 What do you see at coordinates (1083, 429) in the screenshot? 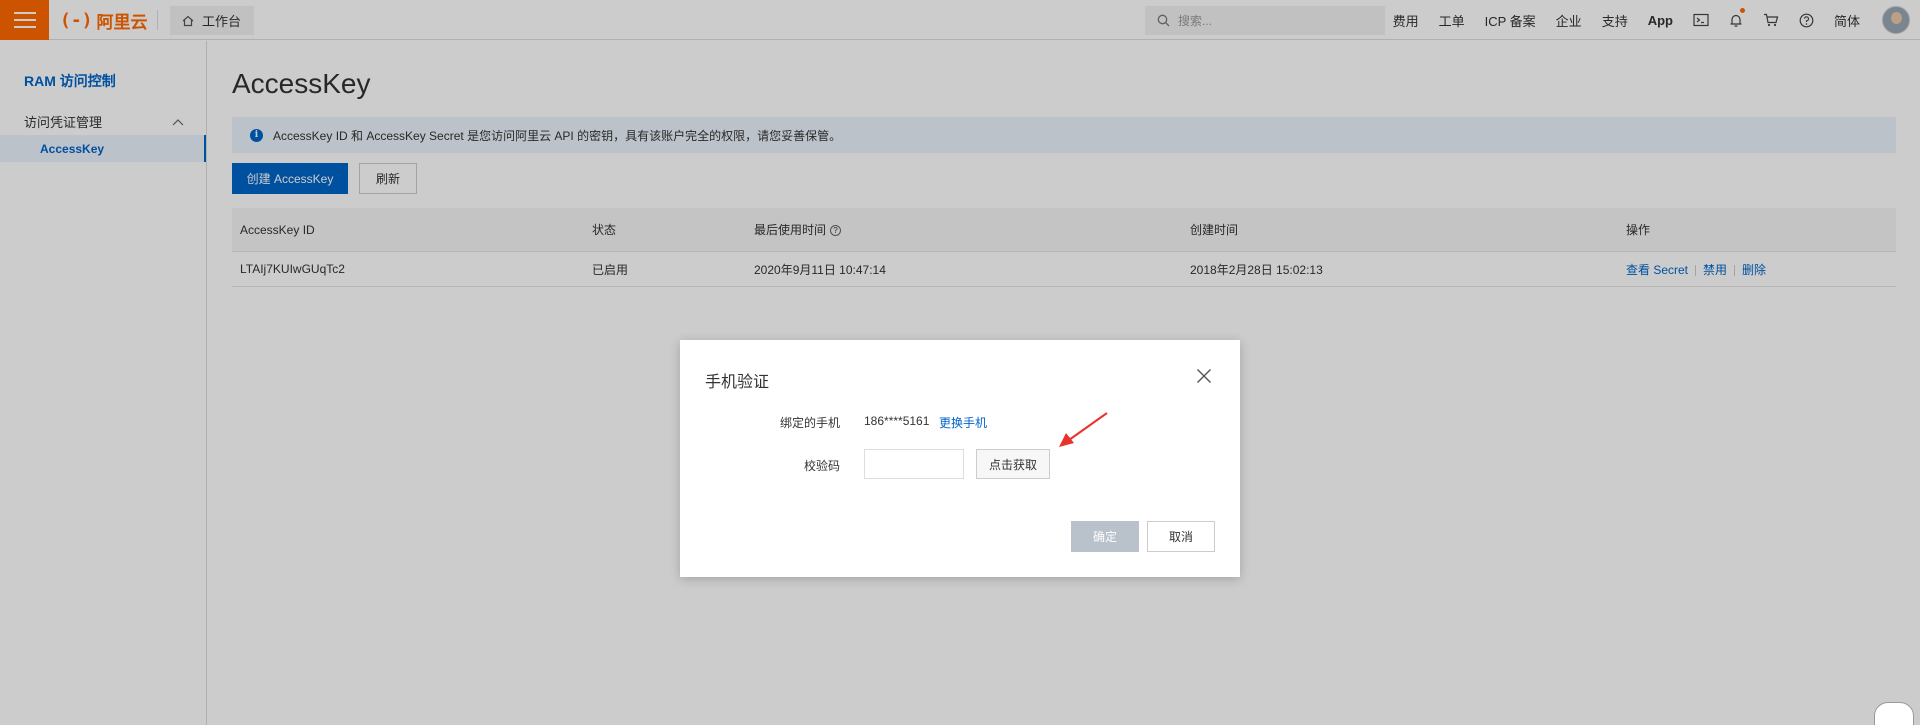
I see `annotation-arrow-icon` at bounding box center [1083, 429].